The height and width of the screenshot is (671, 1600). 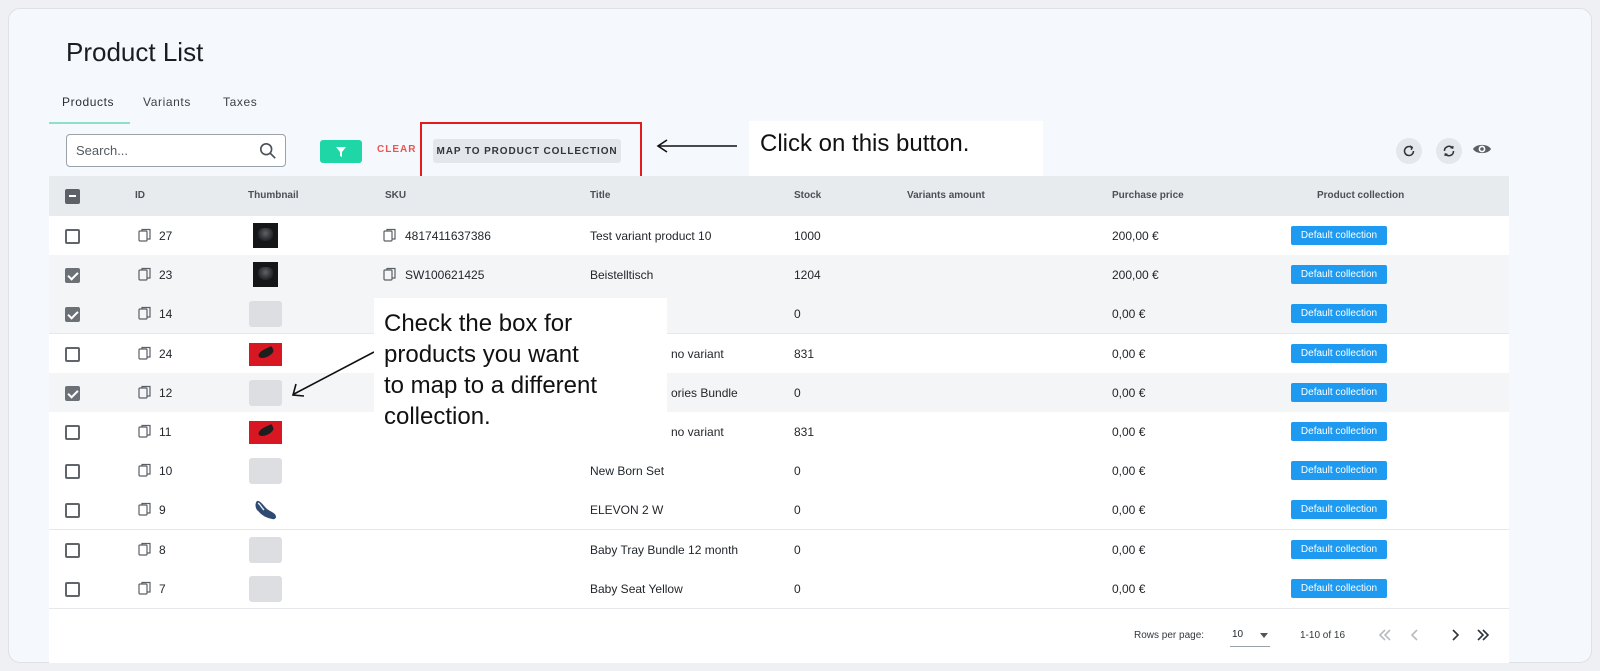 What do you see at coordinates (779, 314) in the screenshot?
I see `table-row: 14 0 0,00 € Default collection` at bounding box center [779, 314].